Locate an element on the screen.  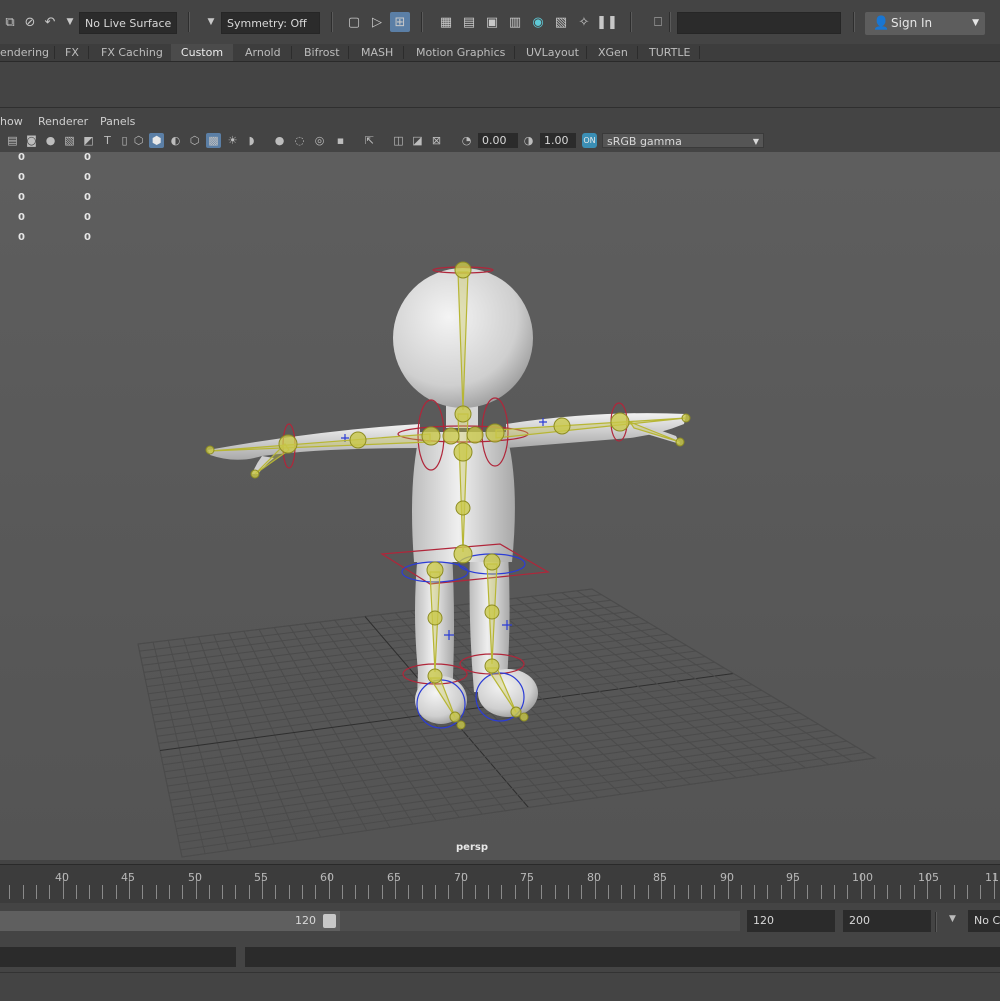
render-settings-icon: ⊞ is located at coordinates (400, 22).